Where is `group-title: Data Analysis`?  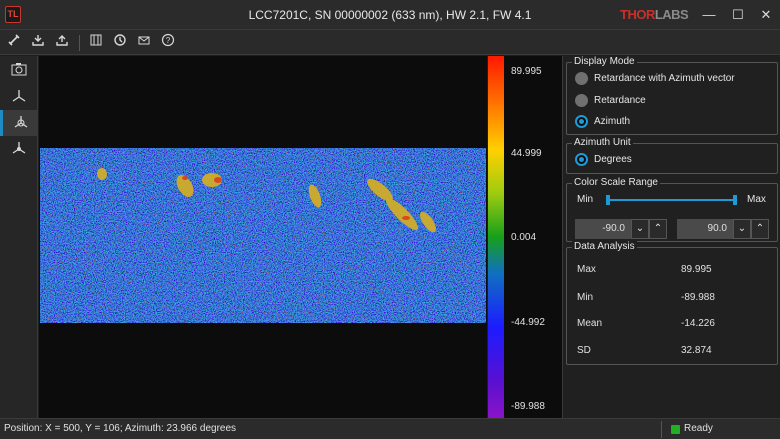
group-title: Data Analysis is located at coordinates (604, 246).